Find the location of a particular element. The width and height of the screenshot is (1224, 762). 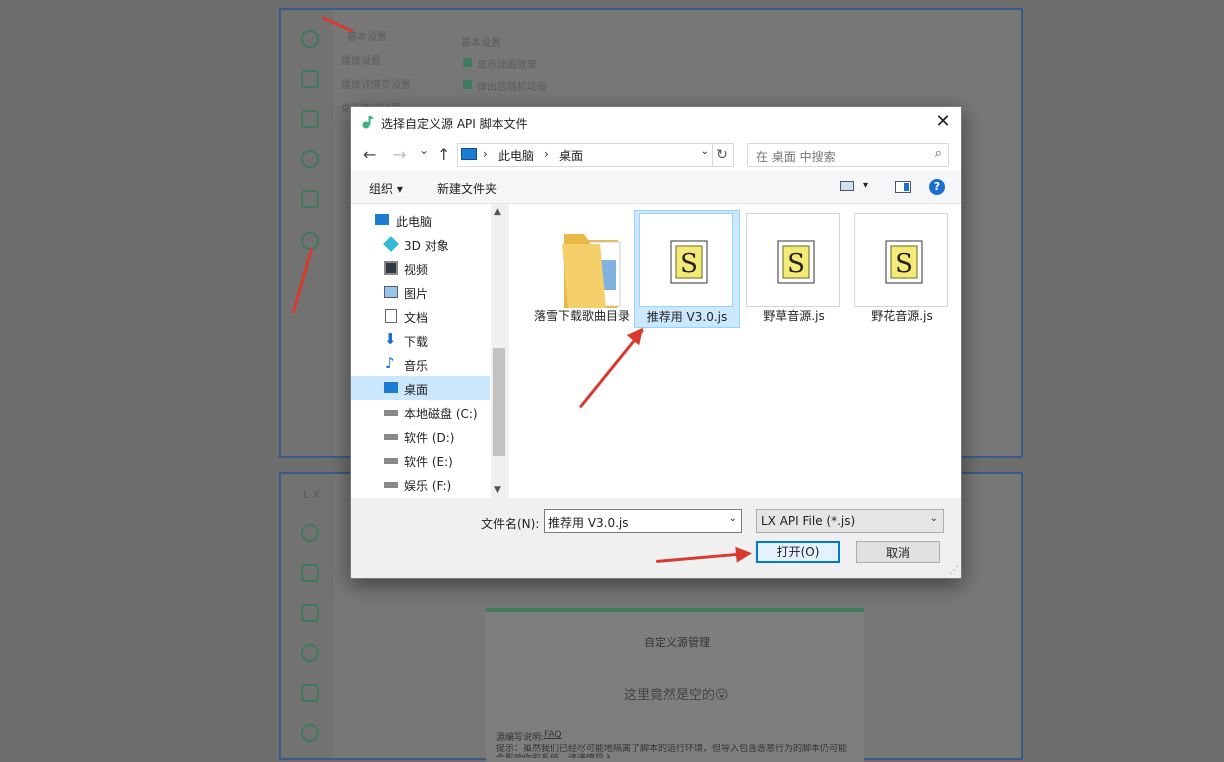

option-label: 弹出层随机动画 is located at coordinates (512, 87).